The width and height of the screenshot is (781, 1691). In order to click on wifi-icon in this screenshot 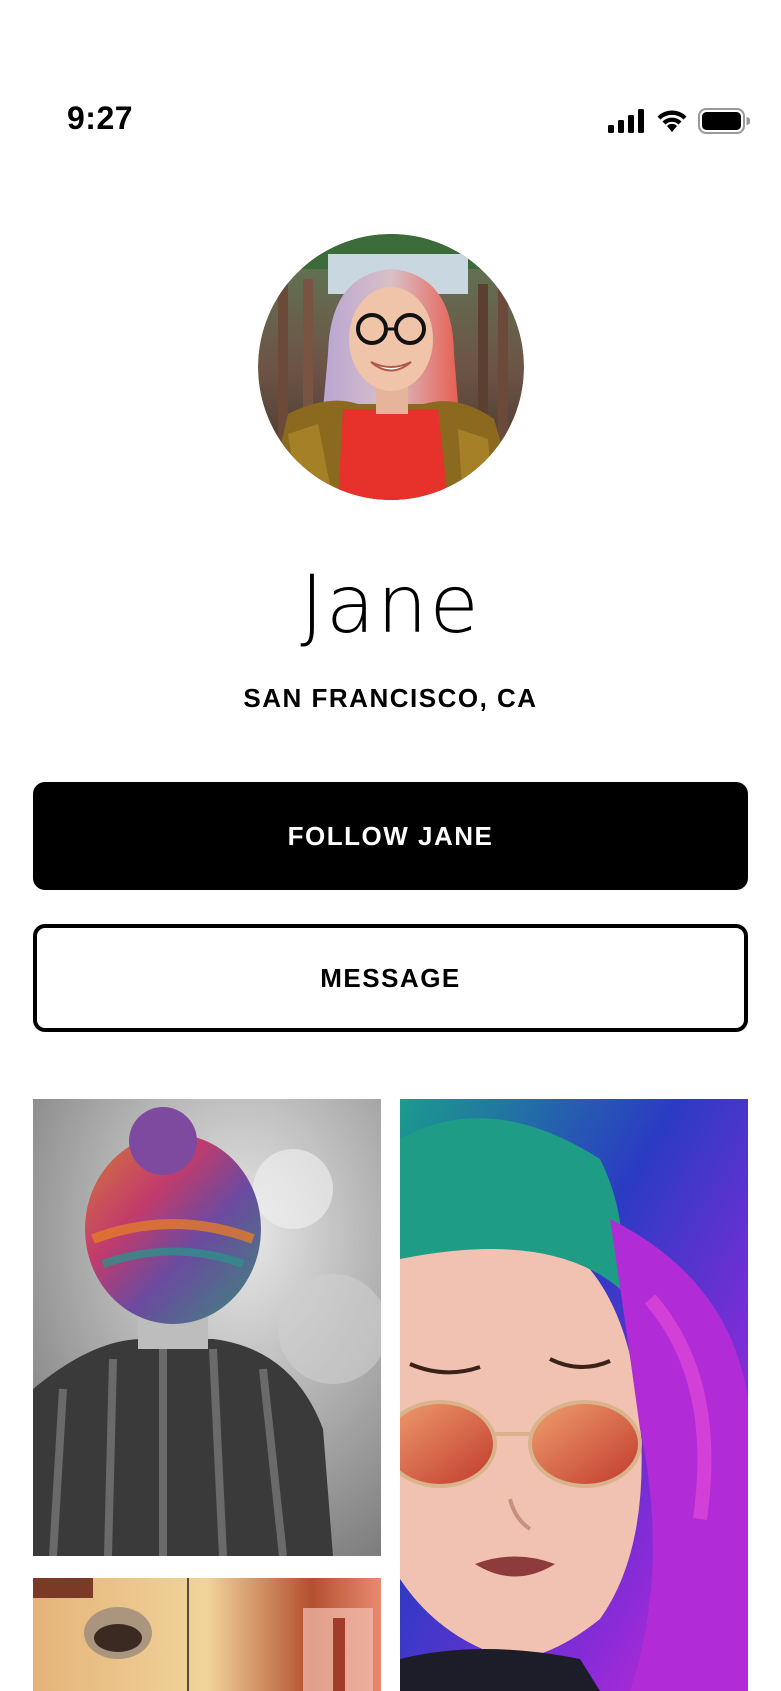, I will do `click(672, 123)`.